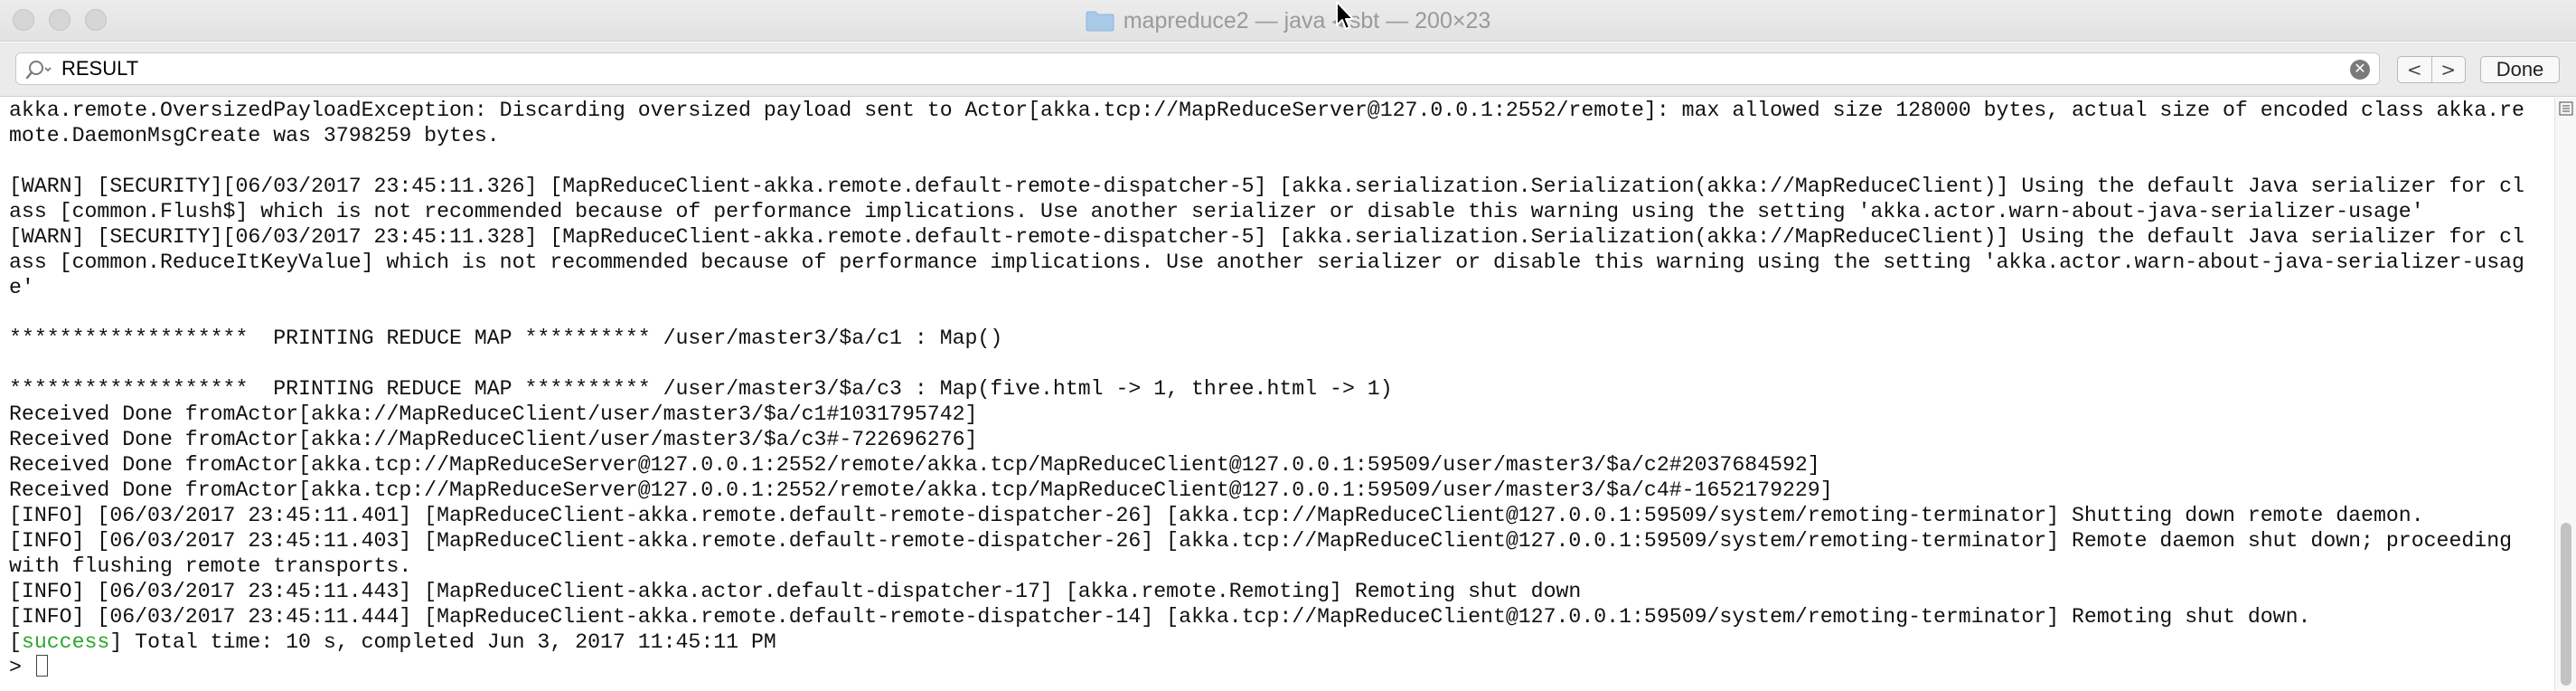  Describe the element at coordinates (2448, 69) in the screenshot. I see `find-next-button: >` at that location.